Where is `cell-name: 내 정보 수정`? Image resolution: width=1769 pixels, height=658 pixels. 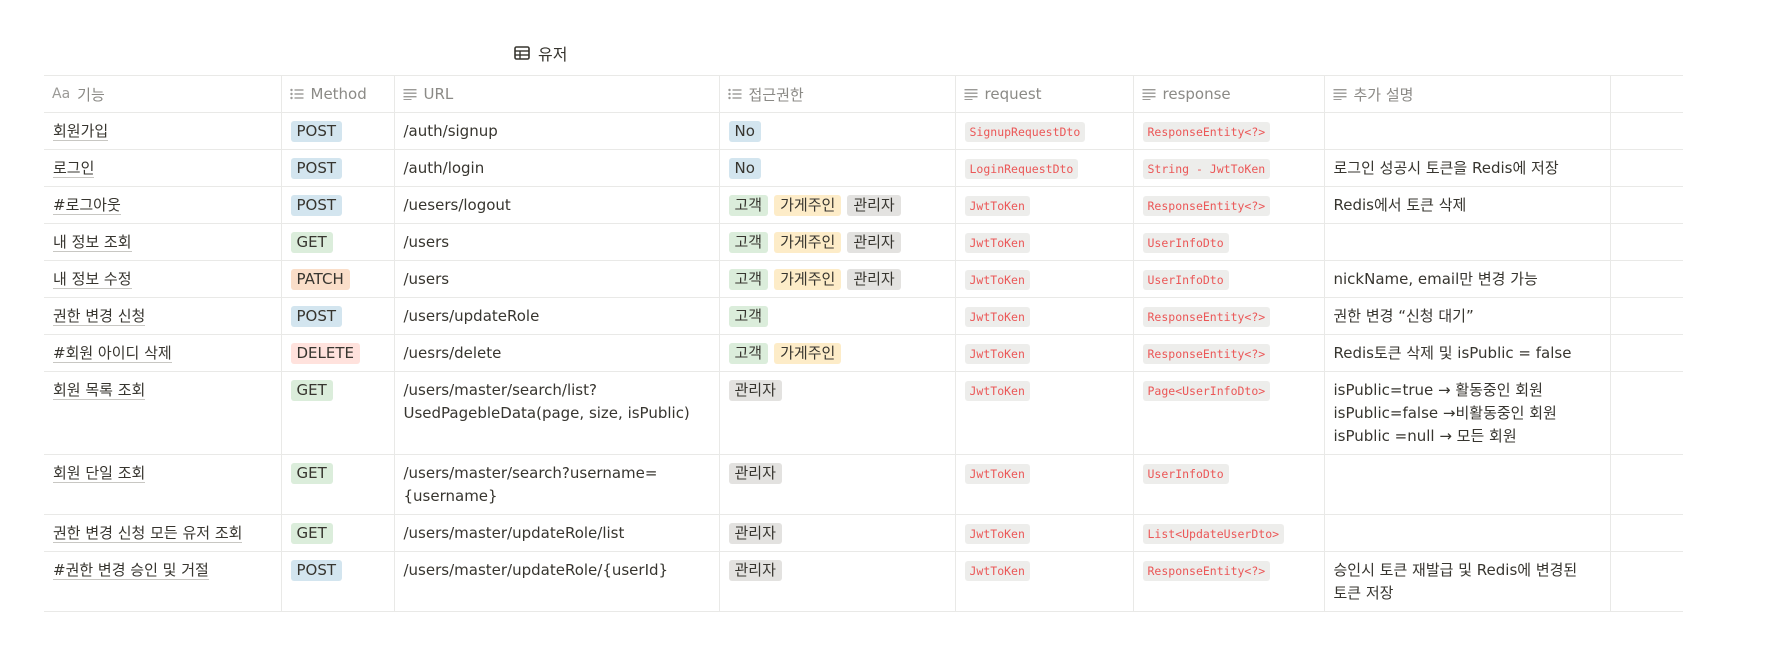 cell-name: 내 정보 수정 is located at coordinates (163, 279).